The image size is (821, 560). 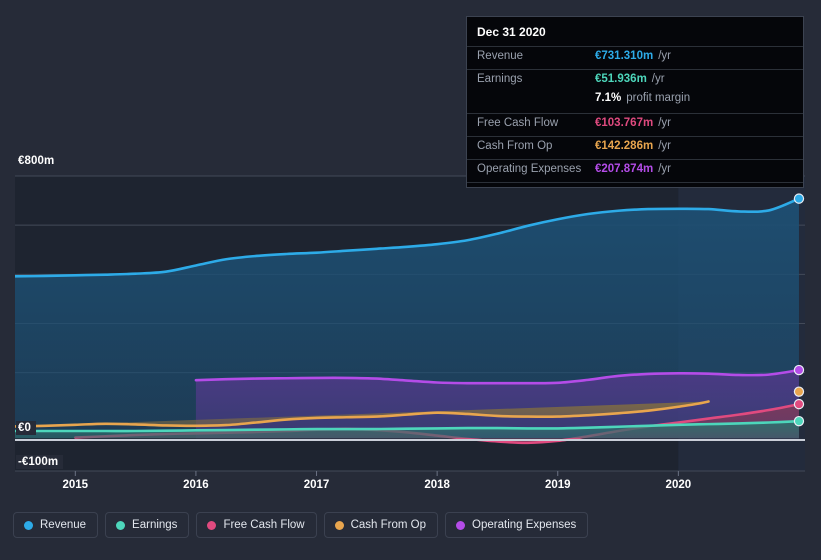 What do you see at coordinates (437, 485) in the screenshot?
I see `x-axis-label-2018: 2018` at bounding box center [437, 485].